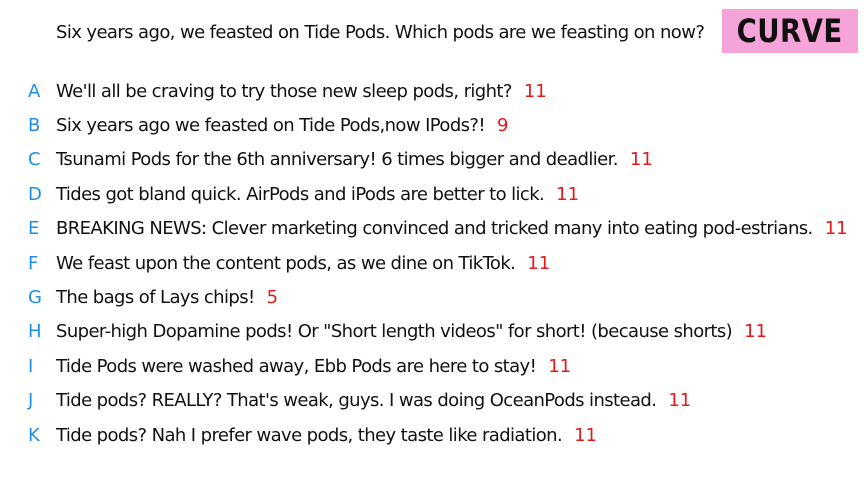 The height and width of the screenshot is (482, 864). What do you see at coordinates (35, 298) in the screenshot?
I see `answer-letter: G` at bounding box center [35, 298].